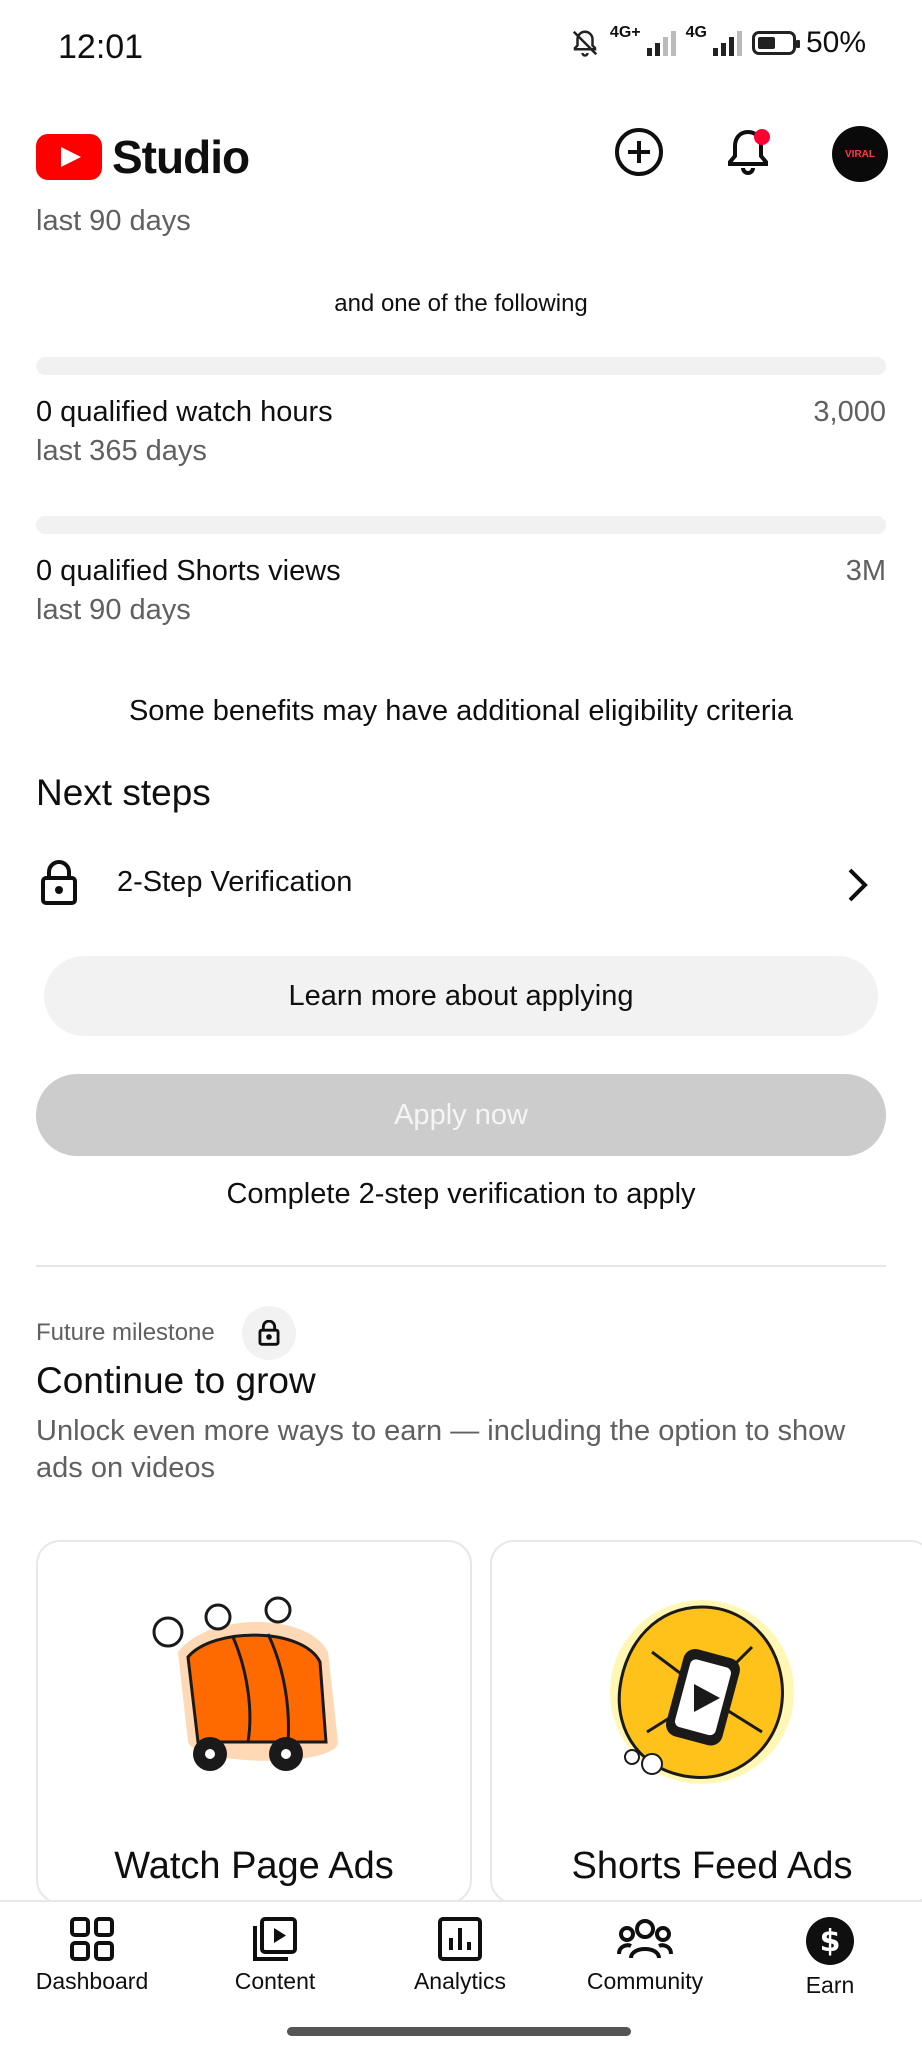 This screenshot has height=2051, width=922. Describe the element at coordinates (101, 47) in the screenshot. I see `status-time: 12:01` at that location.